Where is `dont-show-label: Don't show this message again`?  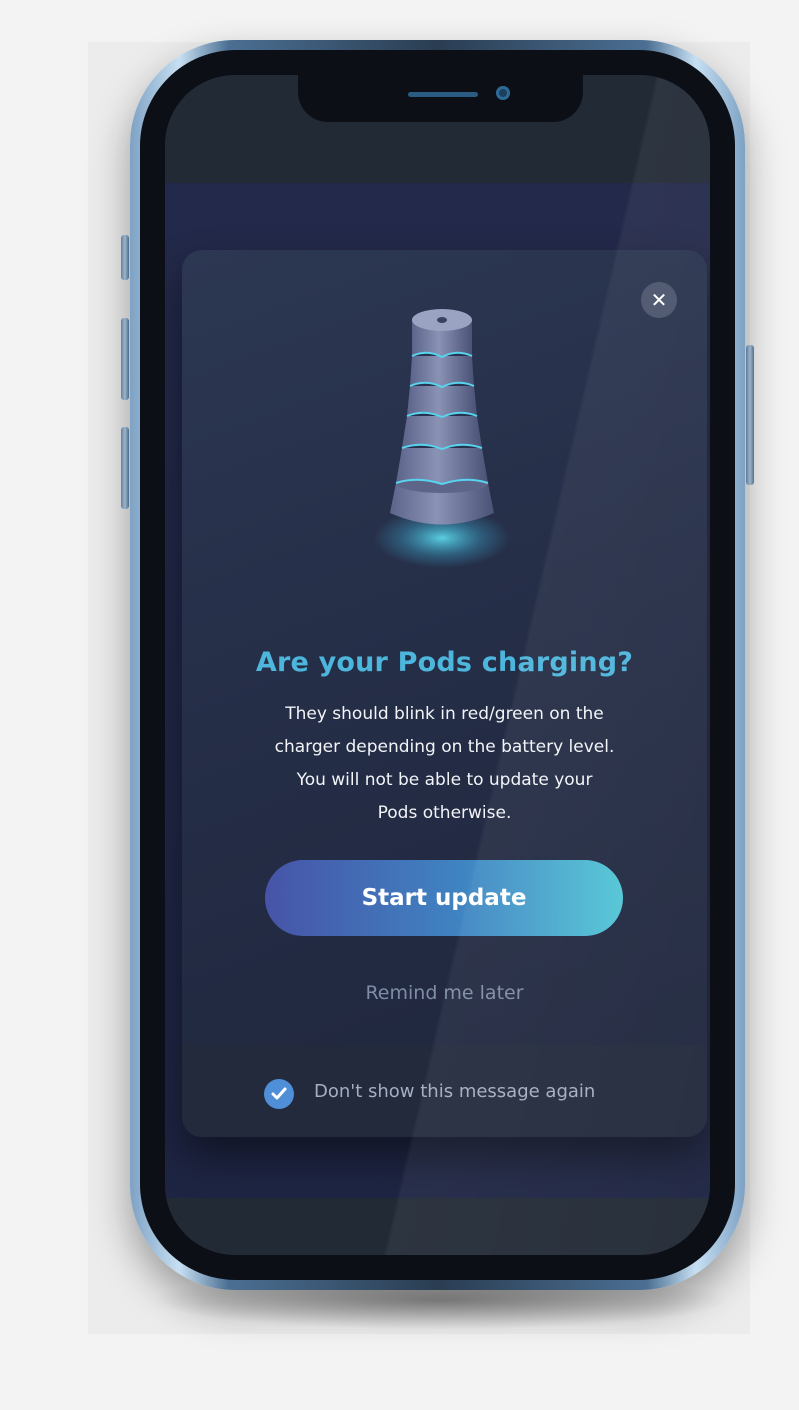 dont-show-label: Don't show this message again is located at coordinates (454, 1091).